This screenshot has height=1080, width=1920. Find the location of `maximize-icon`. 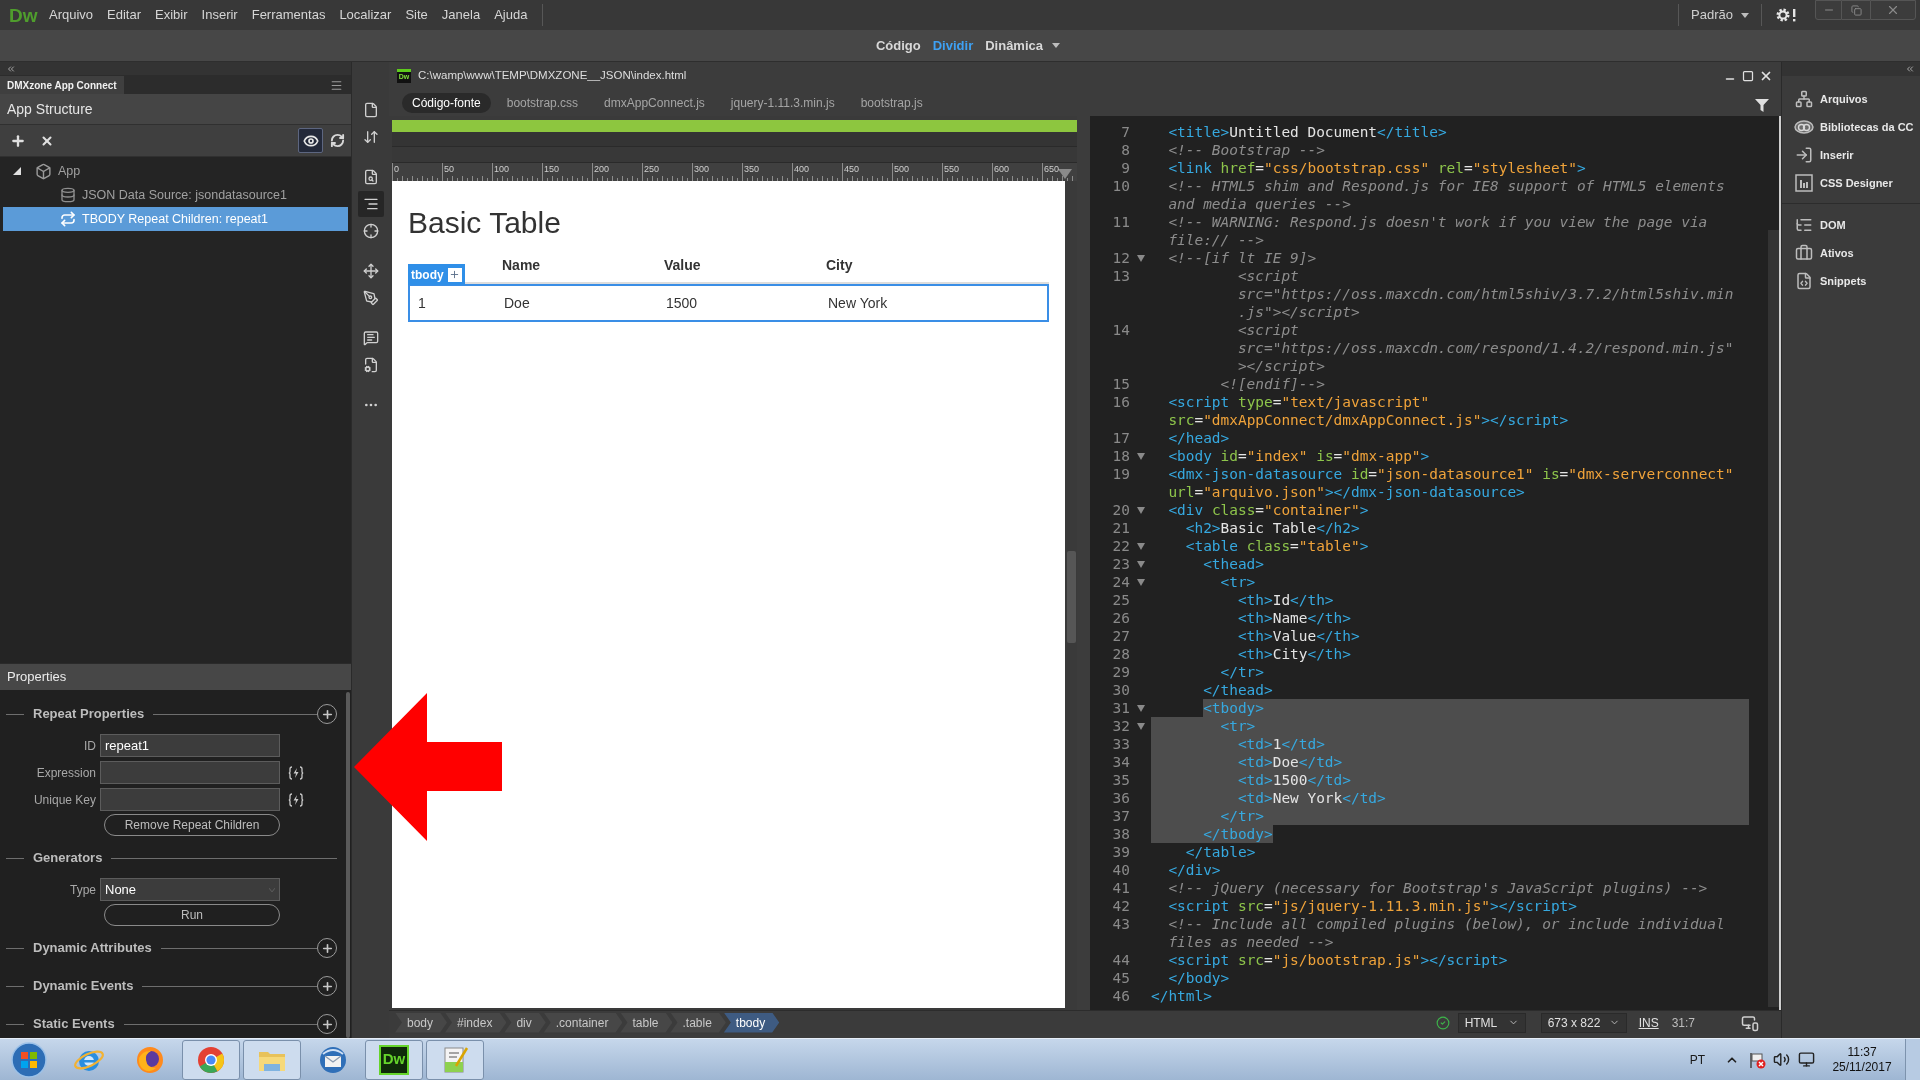

maximize-icon is located at coordinates (1748, 76).